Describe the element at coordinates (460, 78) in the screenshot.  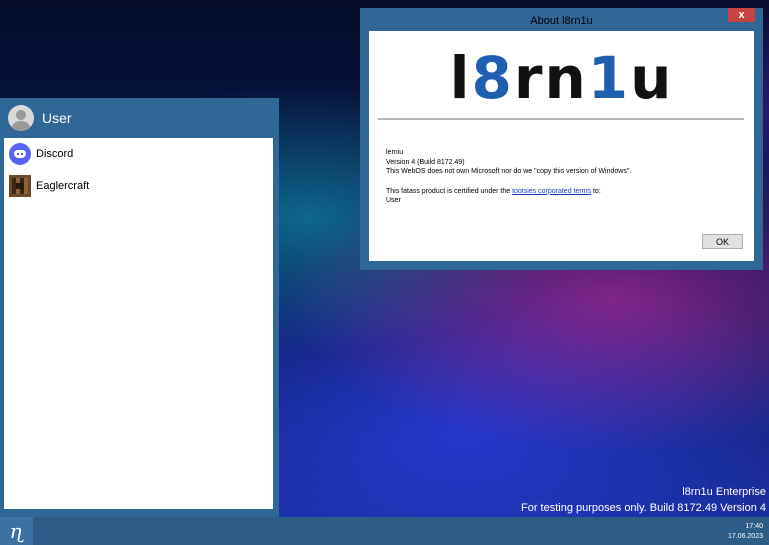
I see `logo-part: l` at that location.